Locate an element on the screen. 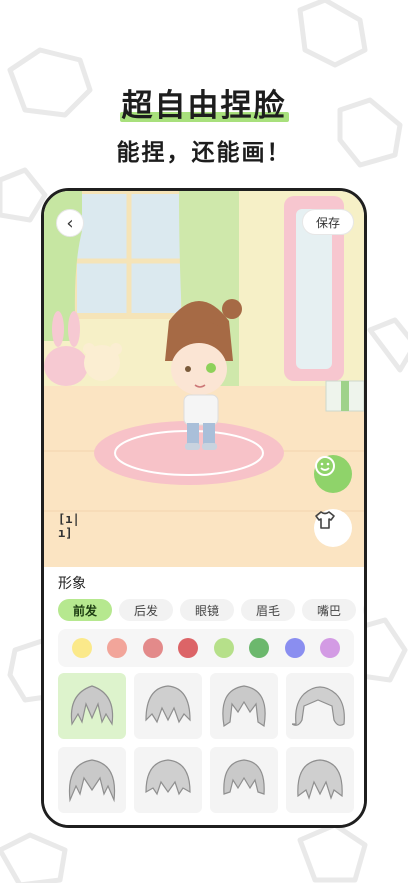  save-button: 保存 is located at coordinates (328, 222).